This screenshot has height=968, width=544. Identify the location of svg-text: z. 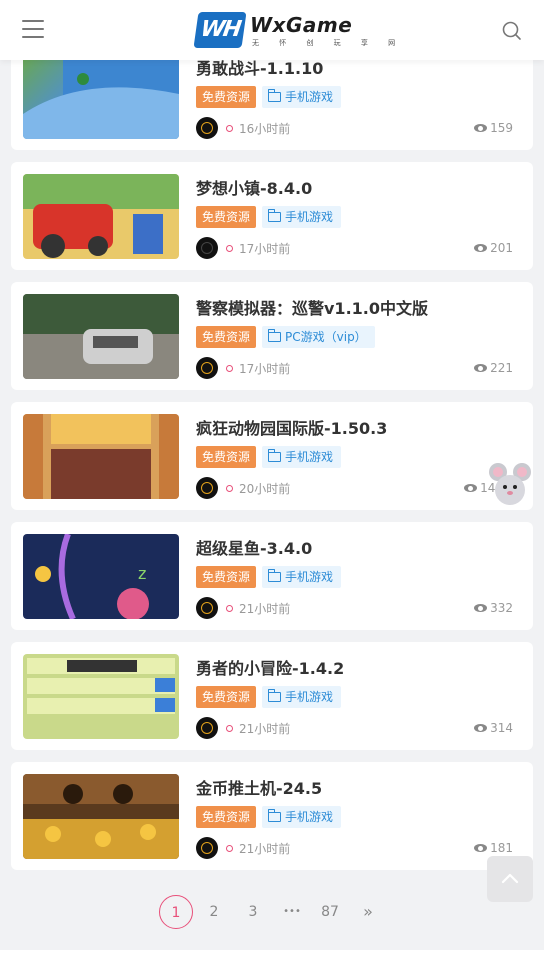
(142, 573).